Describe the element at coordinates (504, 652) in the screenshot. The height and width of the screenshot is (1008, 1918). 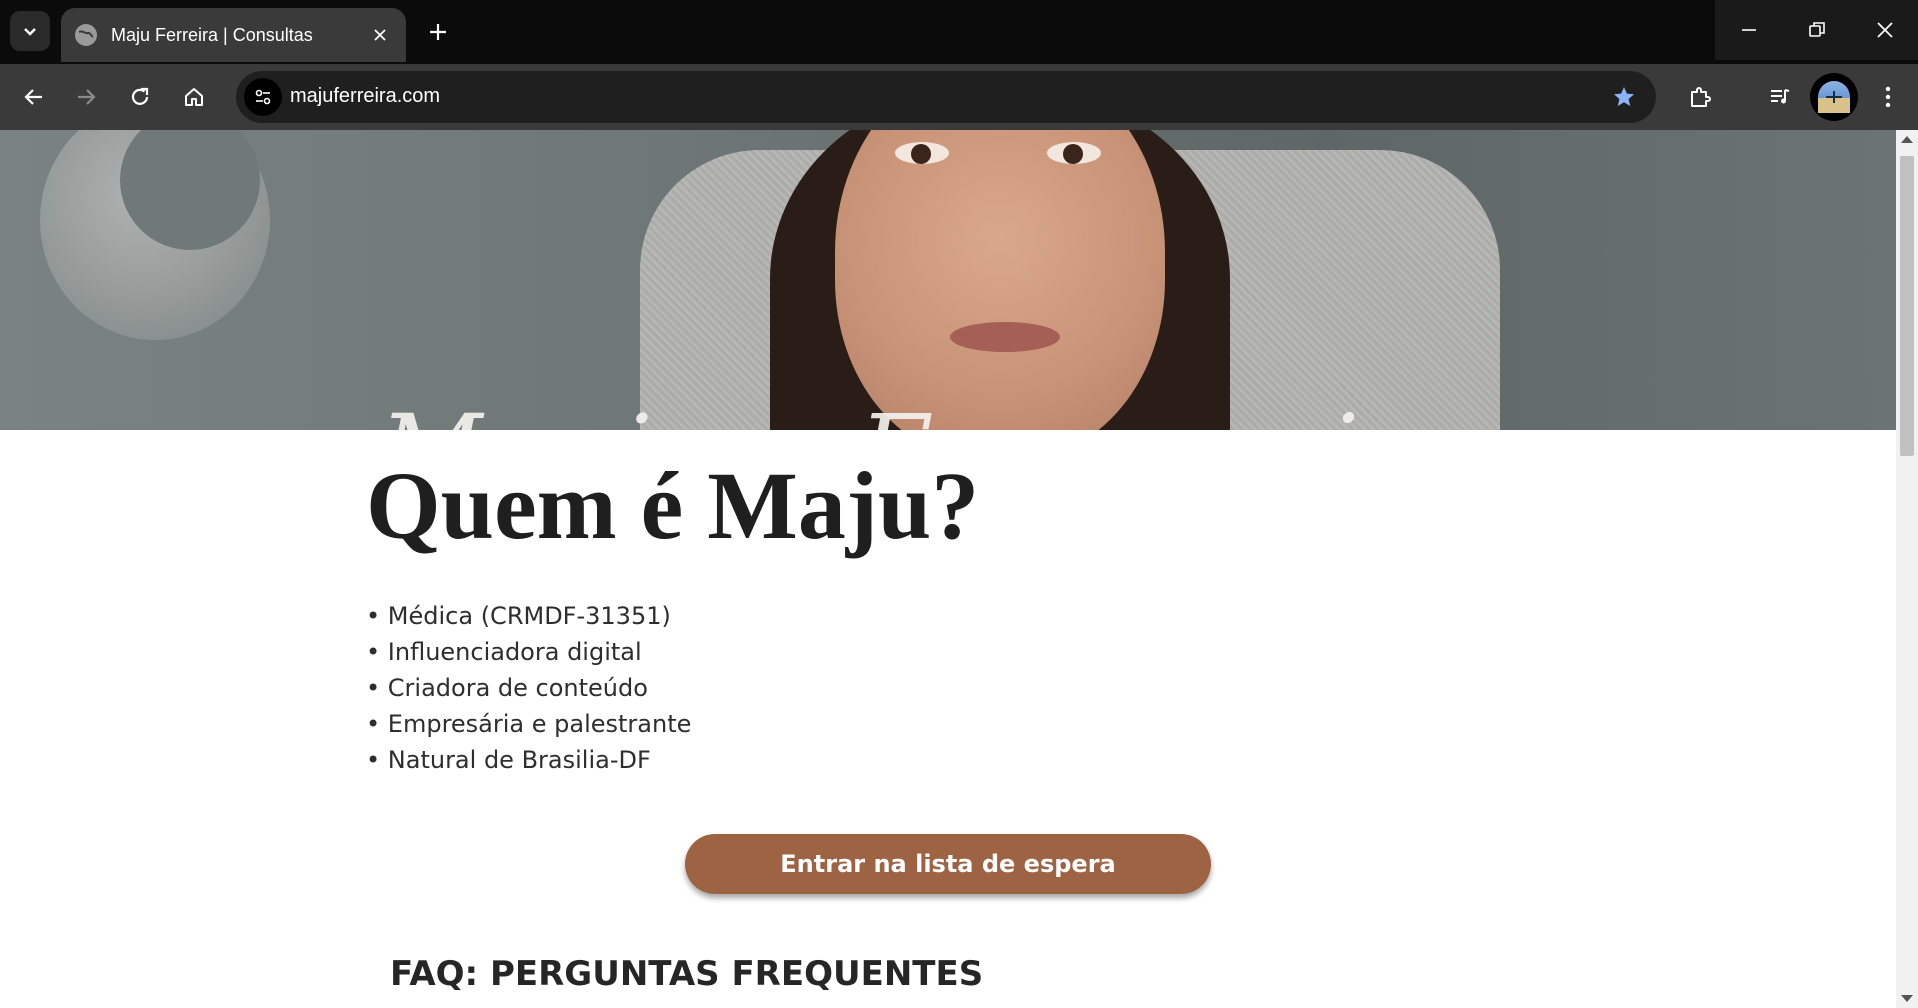
I see `list-item: • Influenciadora digital` at that location.